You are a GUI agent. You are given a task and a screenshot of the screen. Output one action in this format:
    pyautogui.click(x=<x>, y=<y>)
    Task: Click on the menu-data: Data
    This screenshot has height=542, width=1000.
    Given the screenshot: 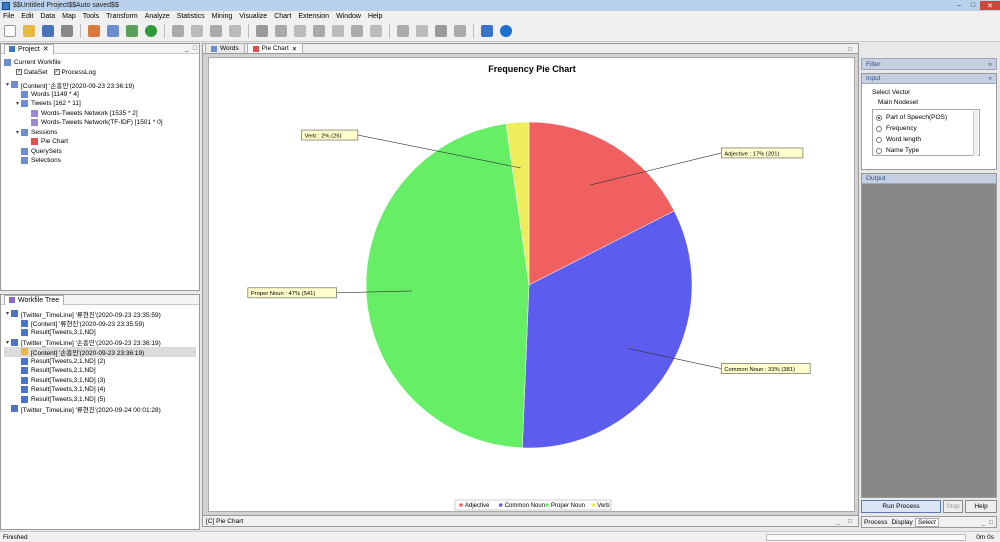 What is the action you would take?
    pyautogui.click(x=47, y=16)
    